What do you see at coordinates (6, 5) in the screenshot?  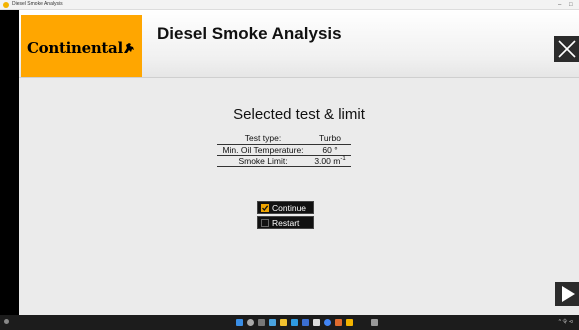 I see `app-icon` at bounding box center [6, 5].